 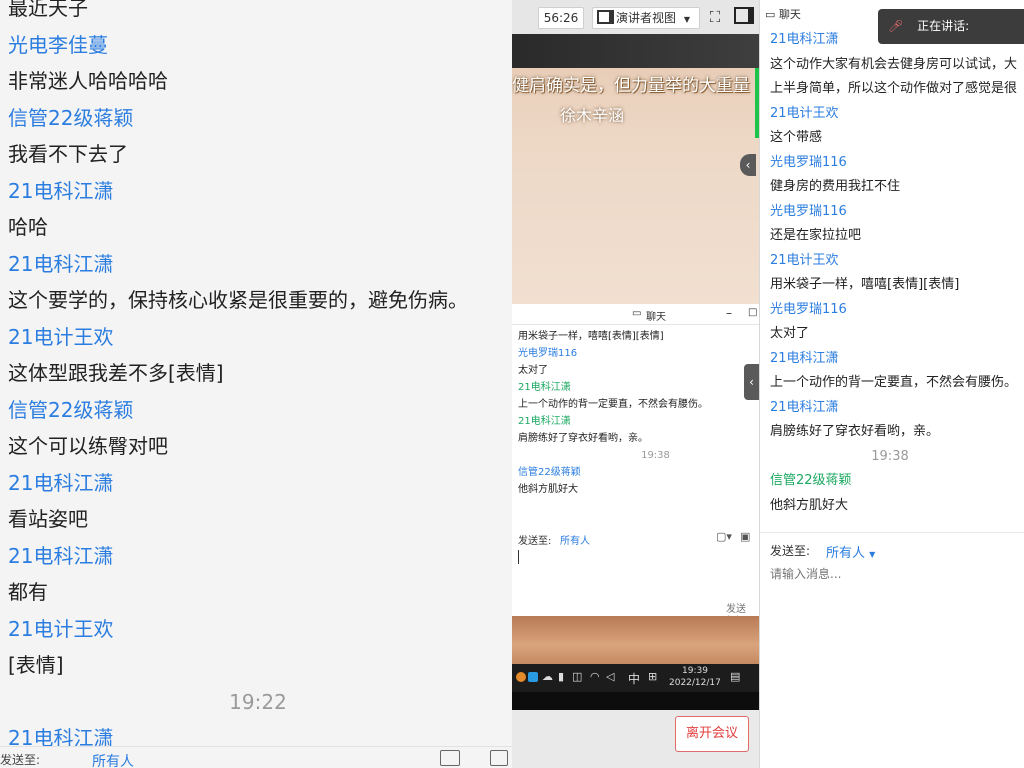 What do you see at coordinates (835, 186) in the screenshot?
I see `right-chat-line: 健身房的费用我扛不住` at bounding box center [835, 186].